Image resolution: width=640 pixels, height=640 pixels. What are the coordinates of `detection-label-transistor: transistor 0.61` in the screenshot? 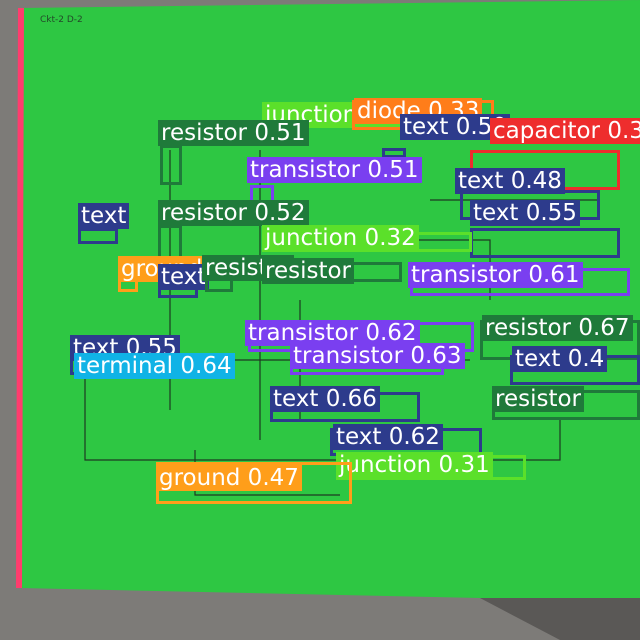 It's located at (495, 275).